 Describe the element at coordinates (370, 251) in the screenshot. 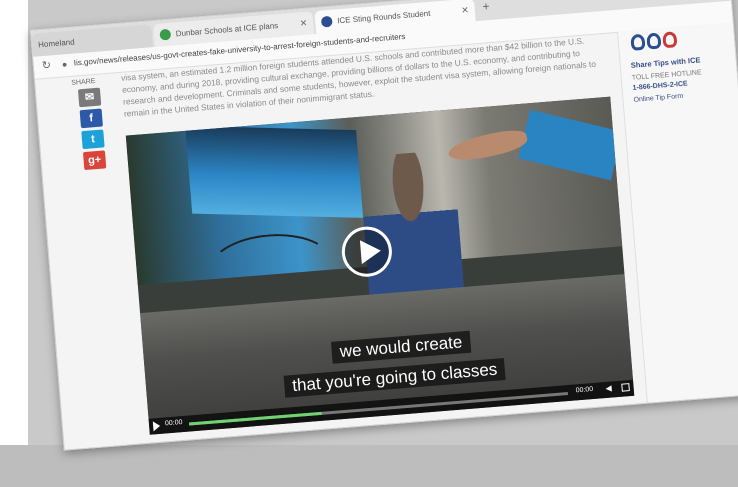

I see `play-icon` at that location.